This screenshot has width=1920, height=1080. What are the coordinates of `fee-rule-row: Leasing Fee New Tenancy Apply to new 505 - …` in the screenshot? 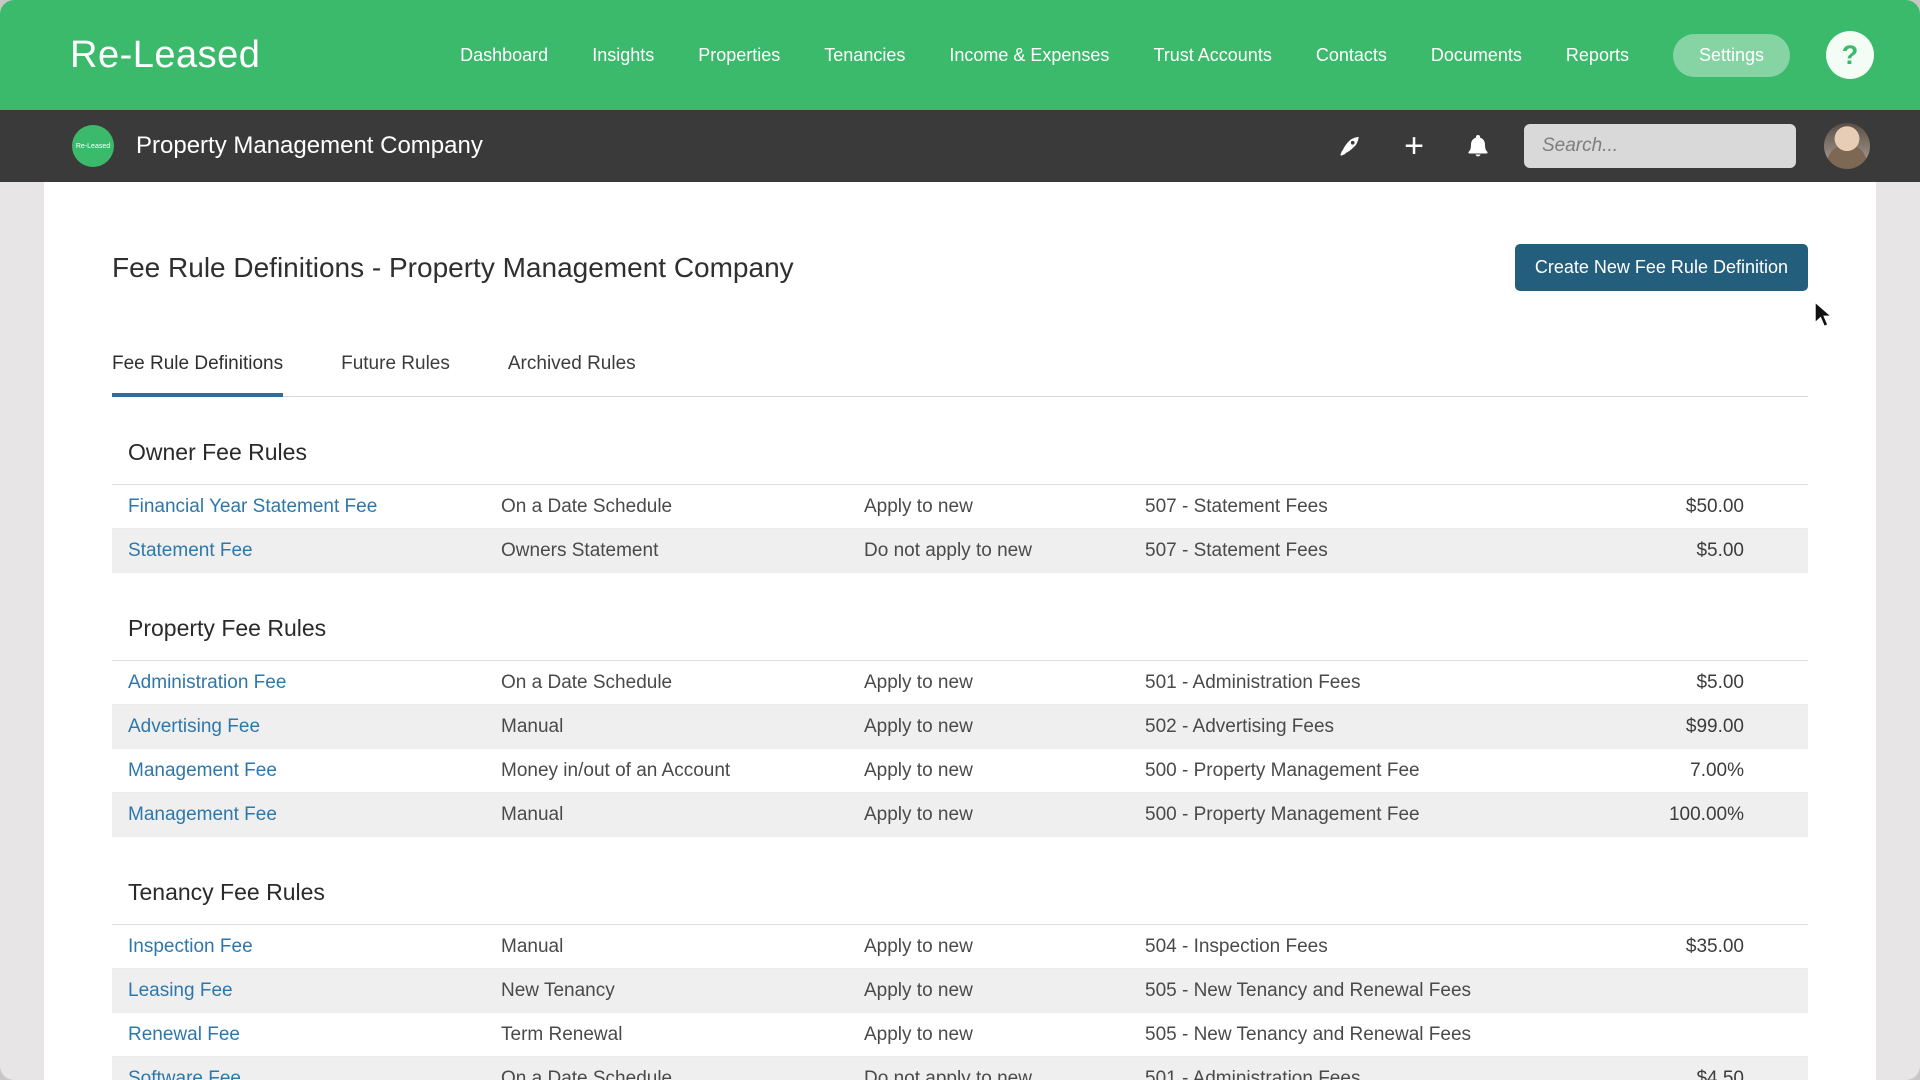 It's located at (960, 991).